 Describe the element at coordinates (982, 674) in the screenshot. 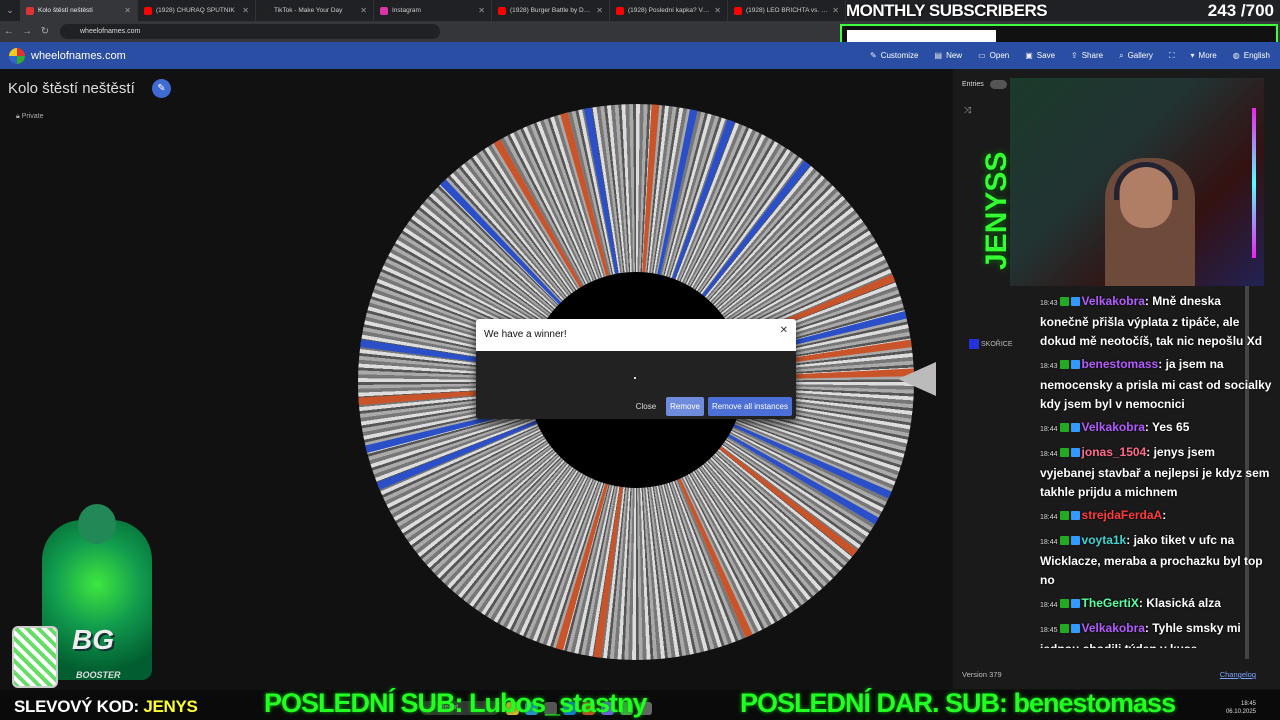

I see `version-label: Version 379` at that location.